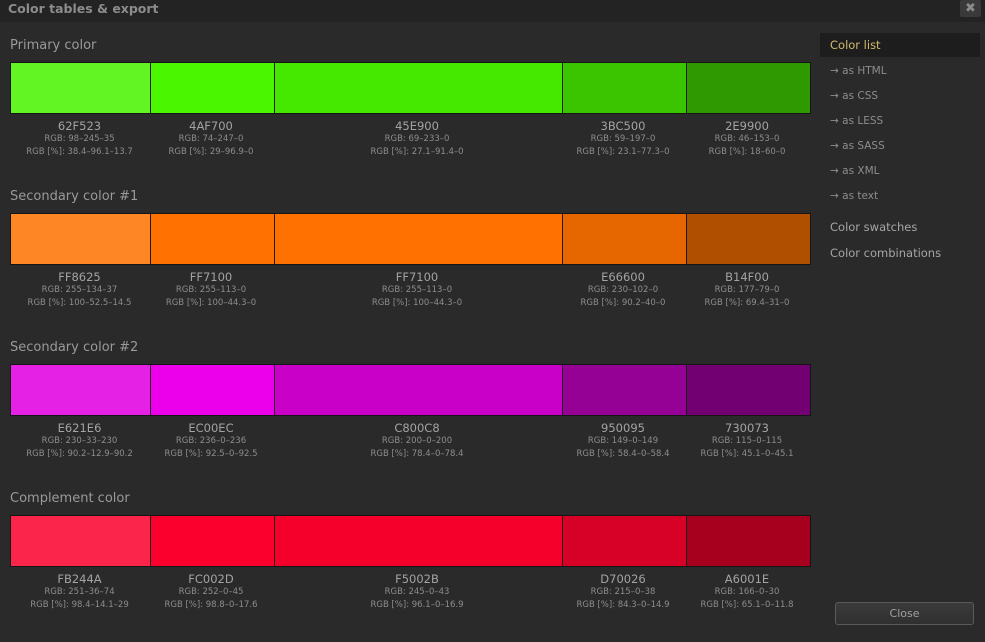 The width and height of the screenshot is (985, 642). Describe the element at coordinates (83, 8) in the screenshot. I see `window-title: Color tables & export` at that location.